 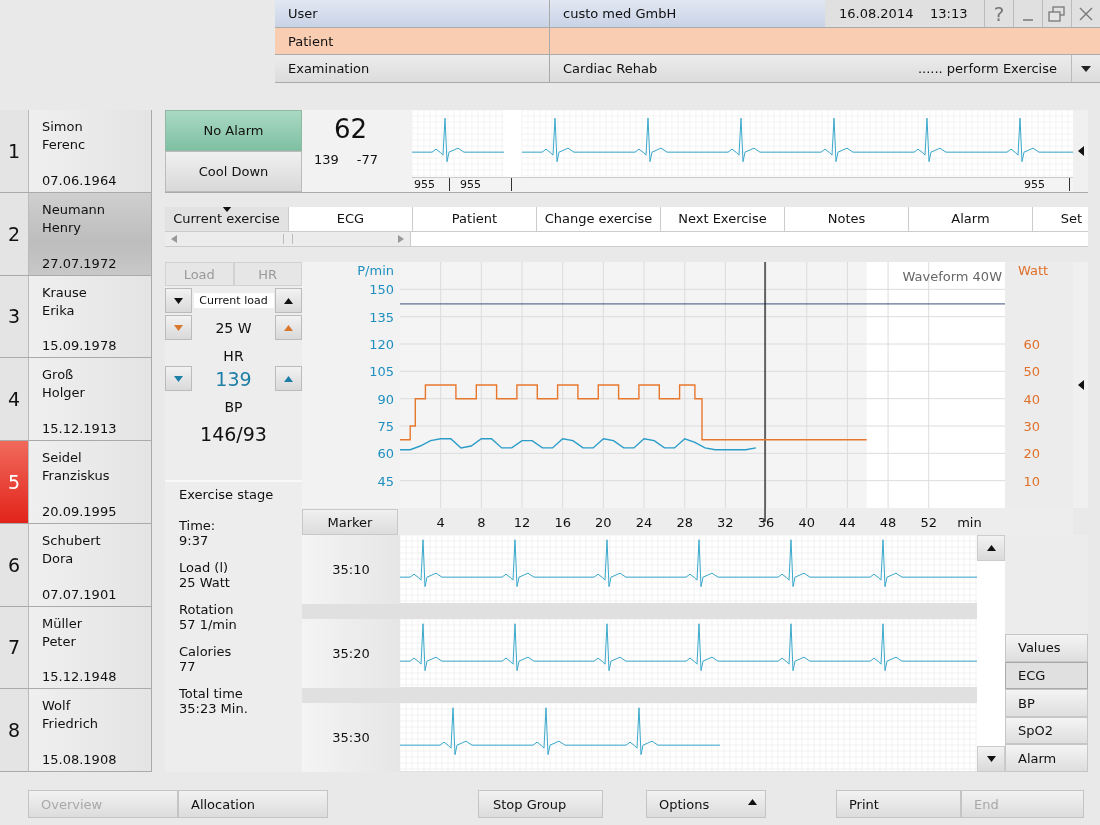 What do you see at coordinates (79, 428) in the screenshot?
I see `birth-date: 15.12.1913` at bounding box center [79, 428].